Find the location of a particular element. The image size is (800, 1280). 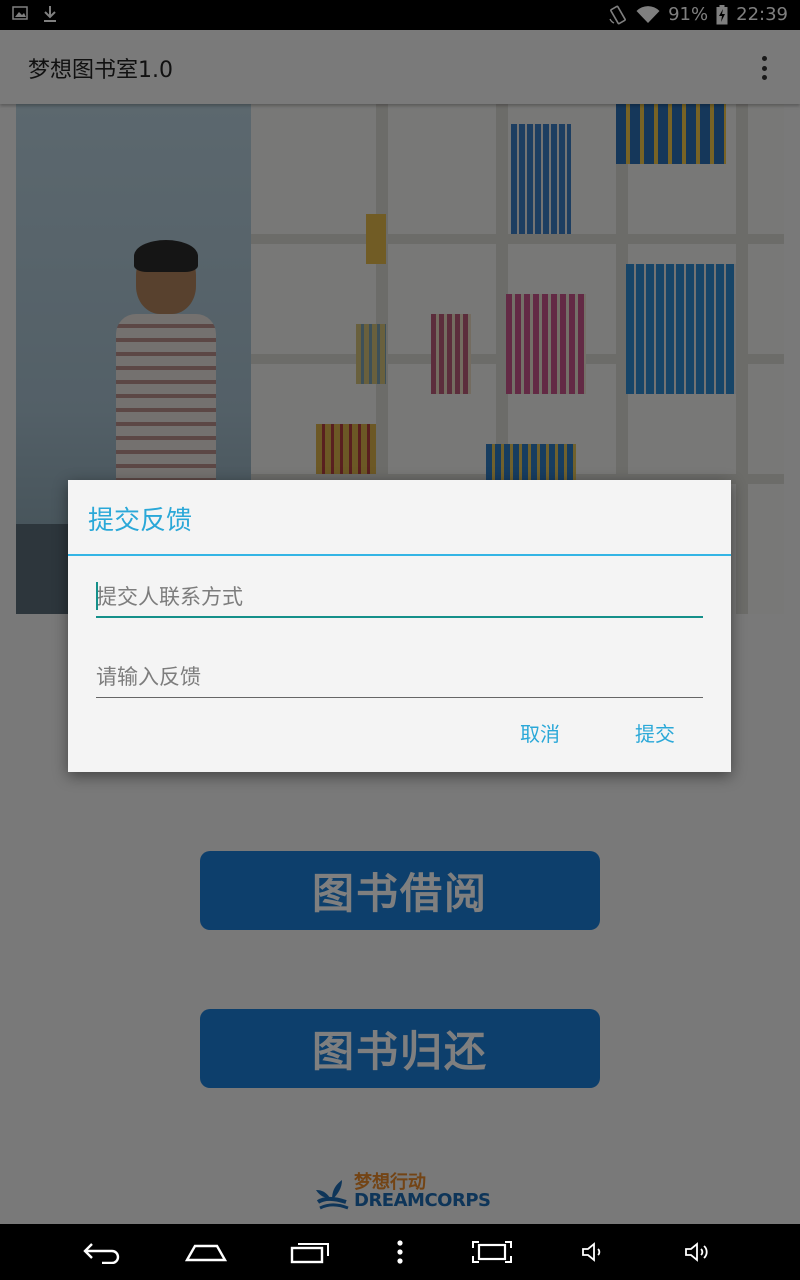

back-icon is located at coordinates (102, 1252).